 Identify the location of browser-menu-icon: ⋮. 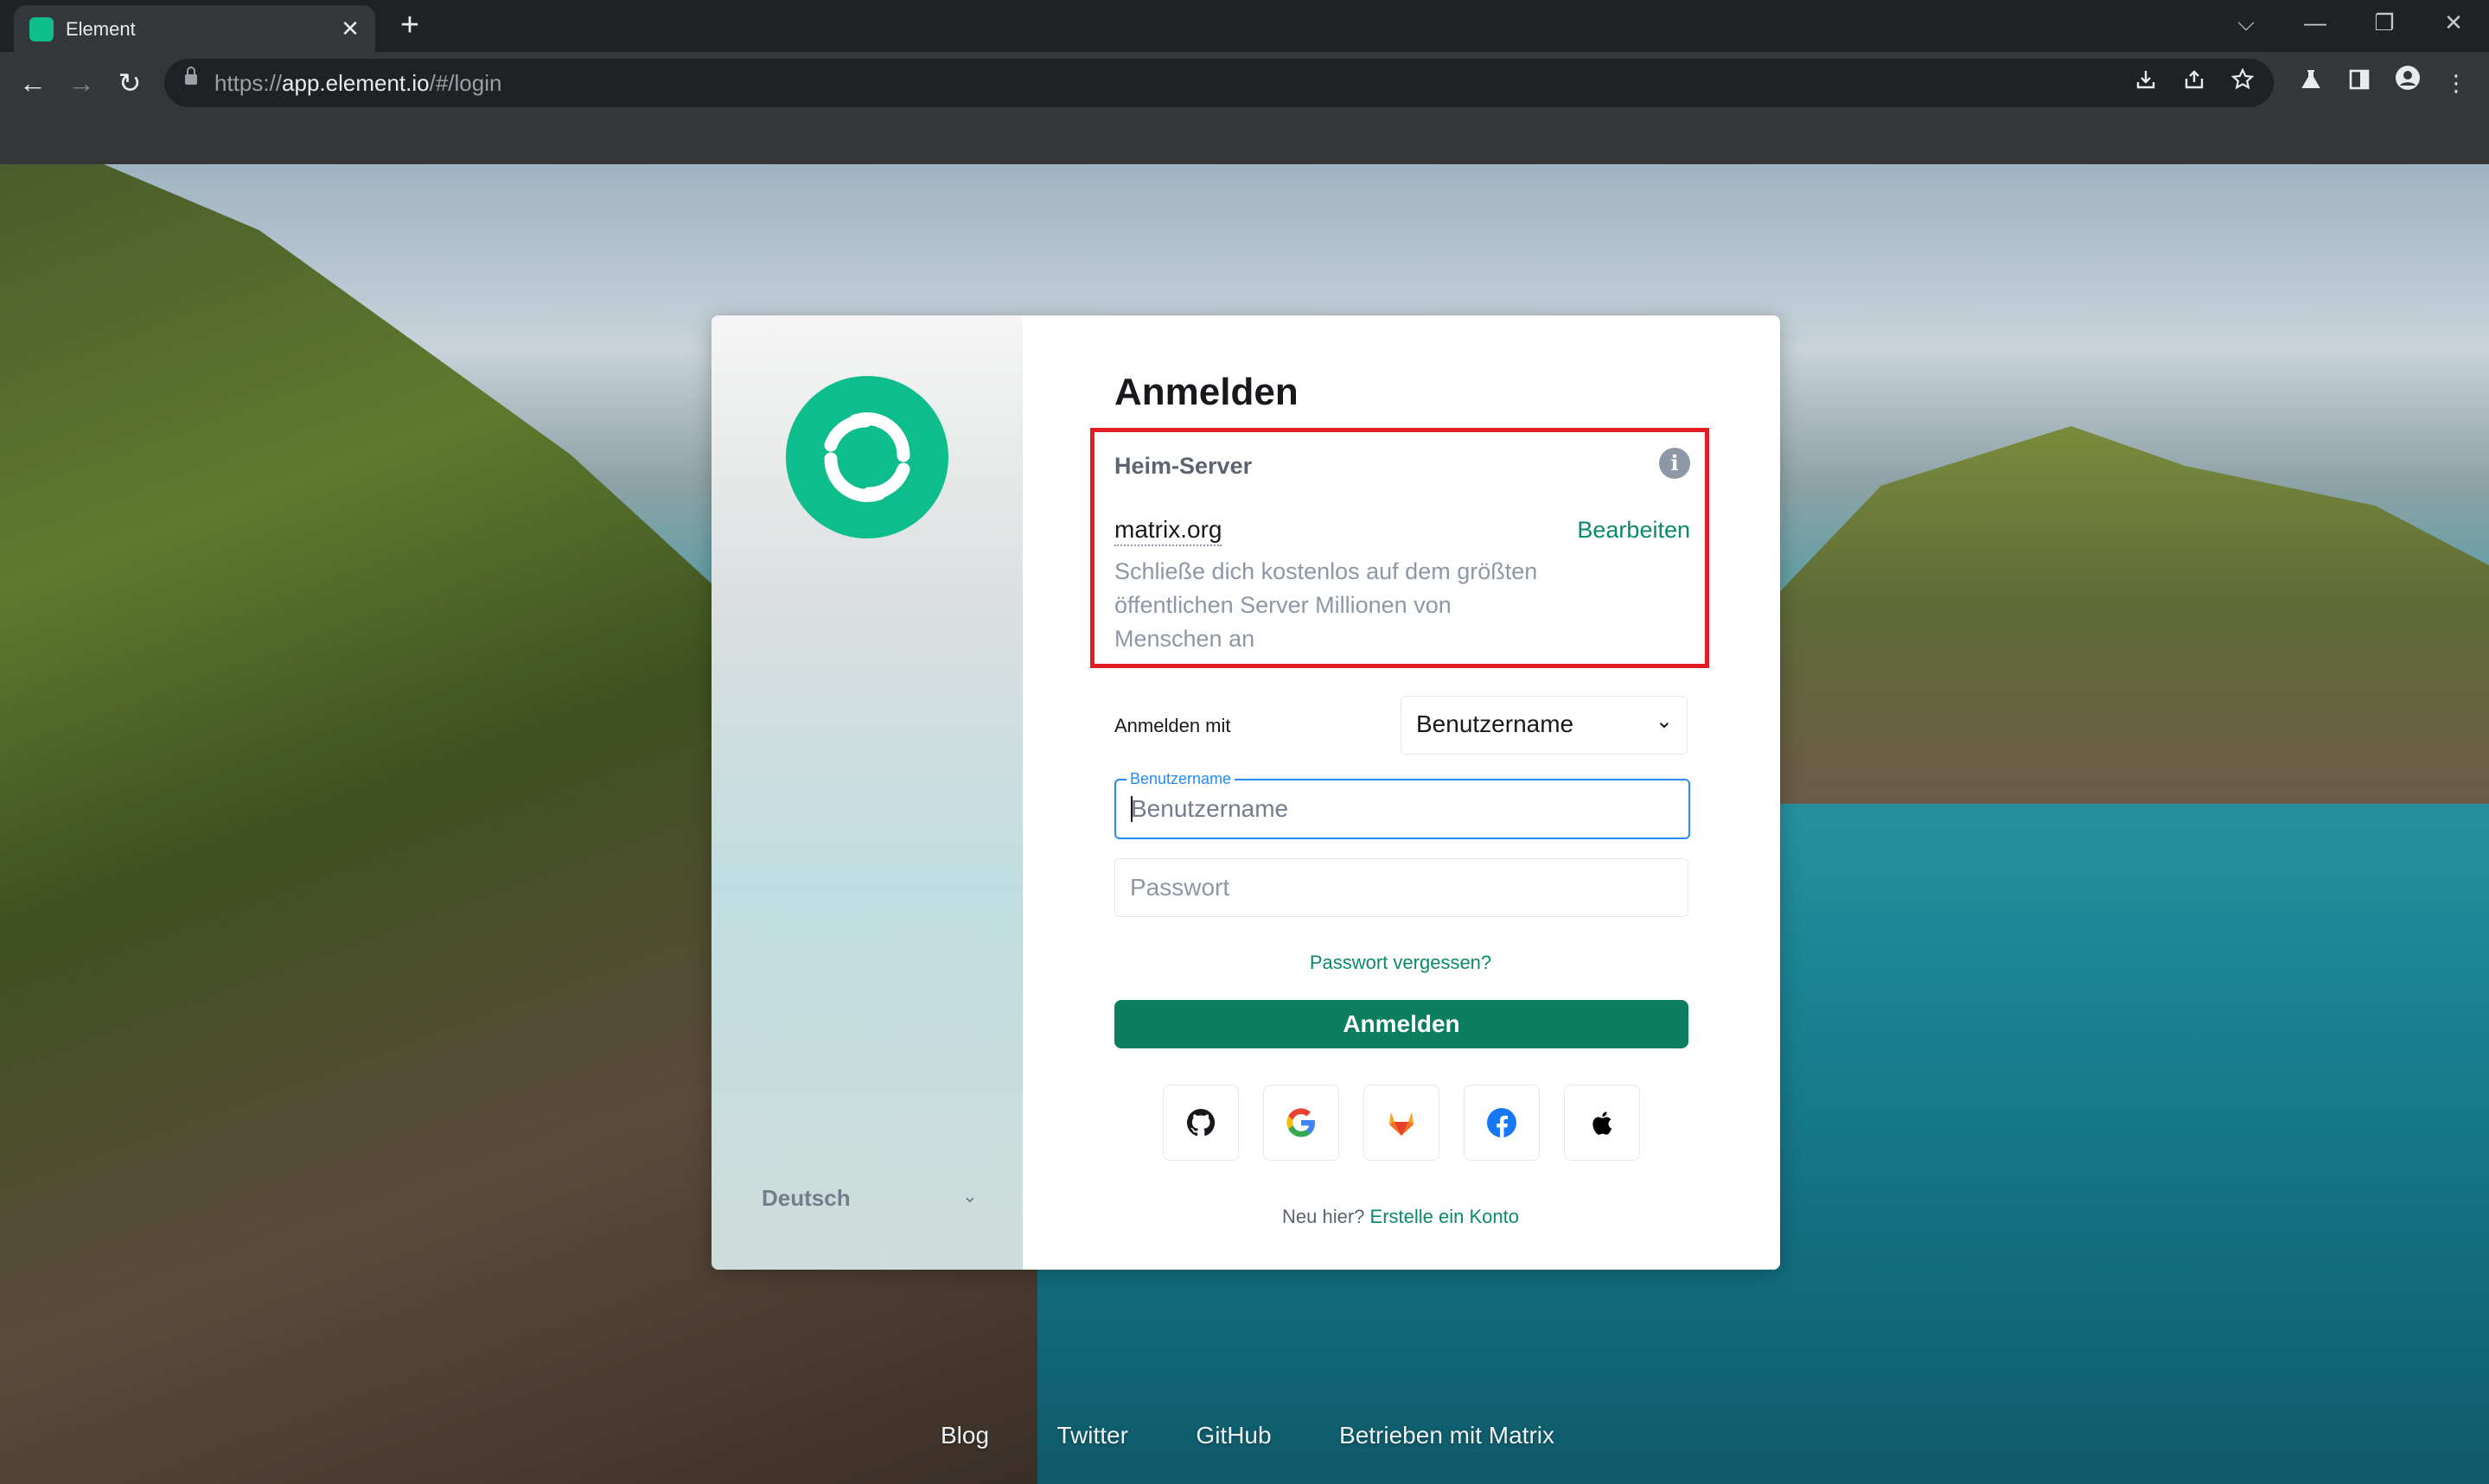
(2456, 83).